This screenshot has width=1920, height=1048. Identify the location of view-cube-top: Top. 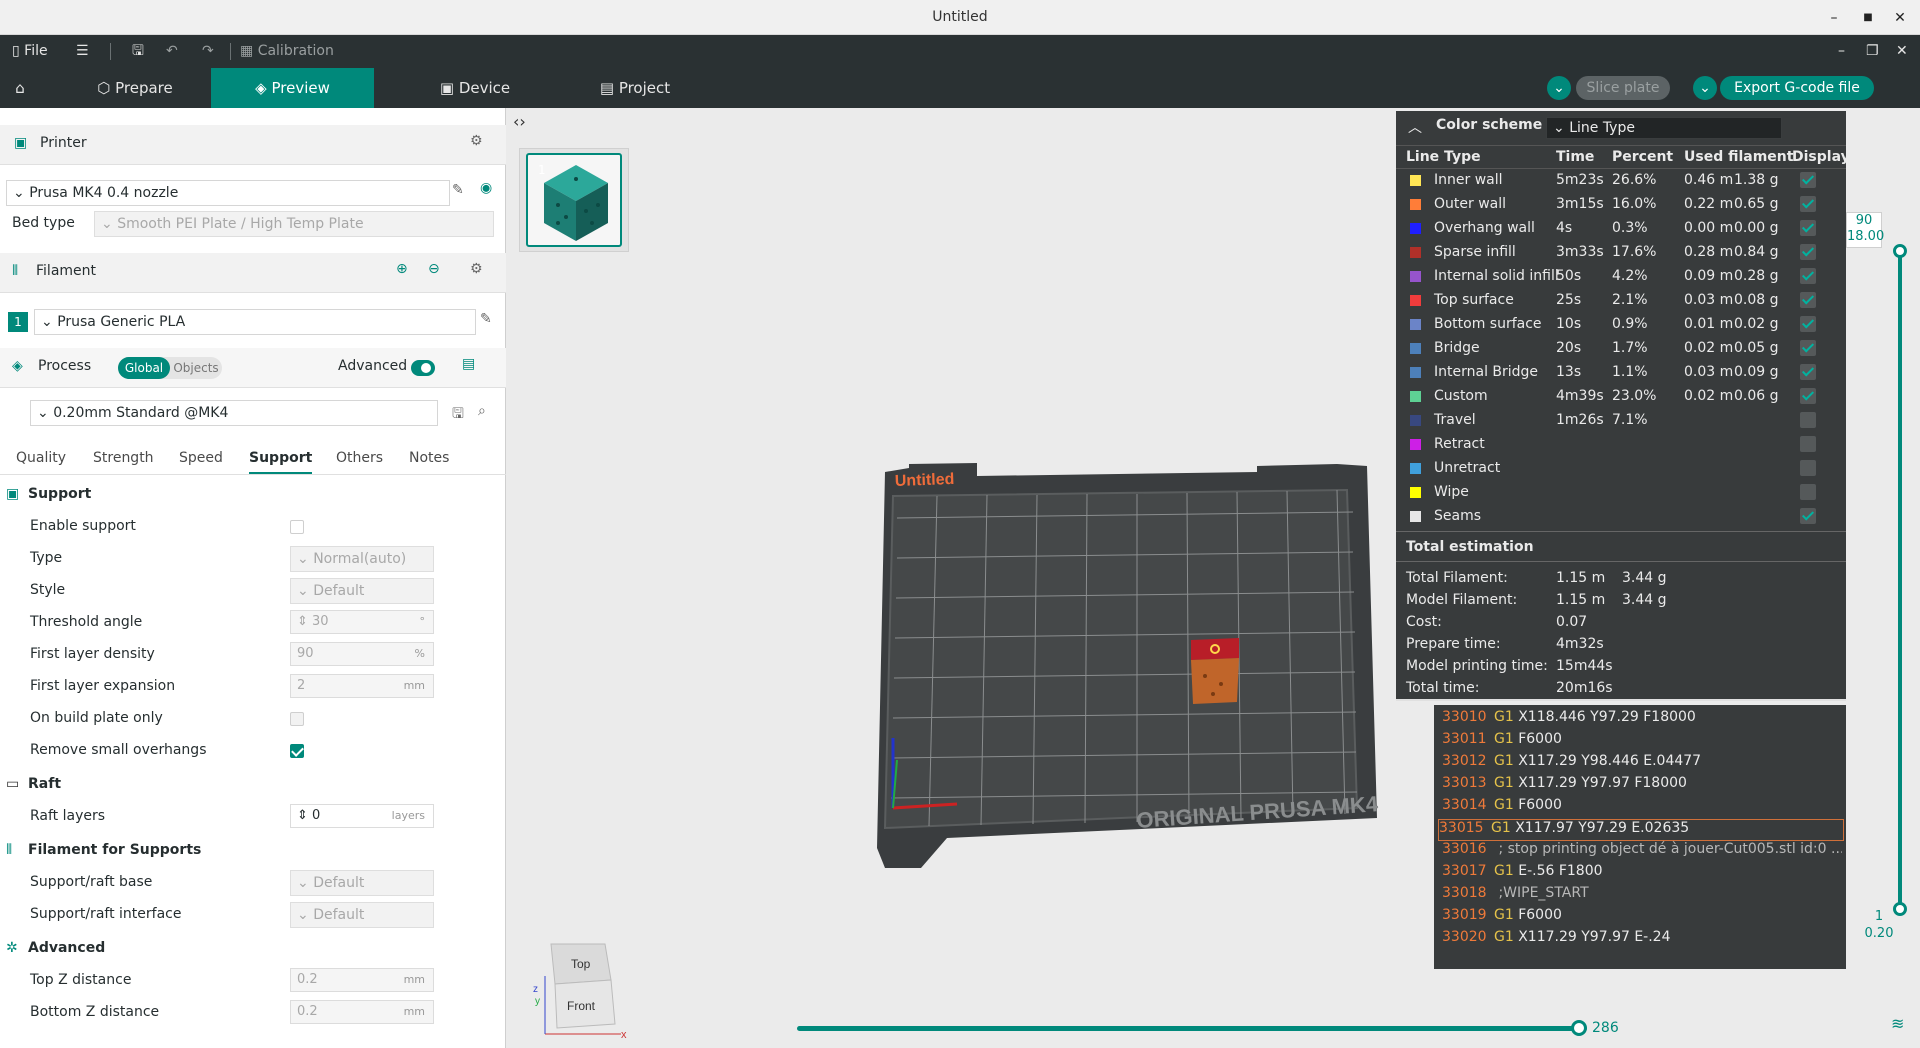
(581, 964).